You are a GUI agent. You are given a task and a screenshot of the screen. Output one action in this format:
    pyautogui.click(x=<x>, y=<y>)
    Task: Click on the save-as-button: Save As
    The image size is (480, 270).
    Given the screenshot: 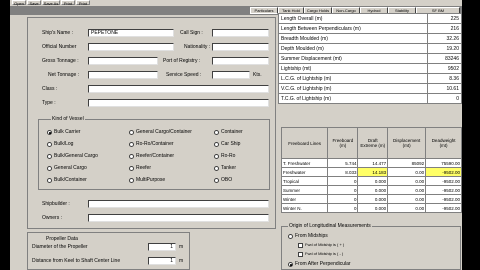 What is the action you would take?
    pyautogui.click(x=51, y=3)
    